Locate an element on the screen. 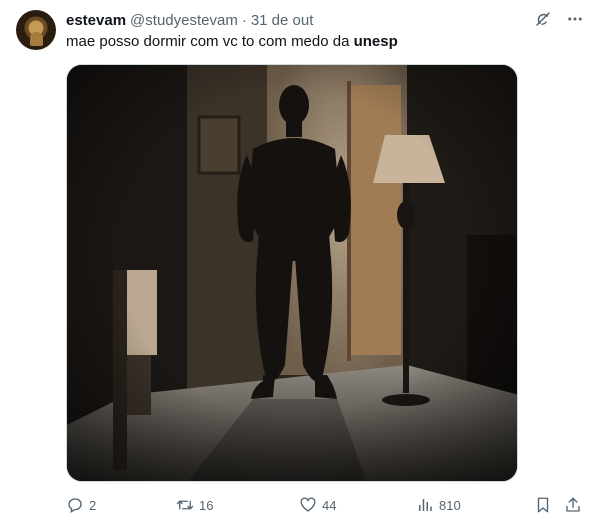 This screenshot has height=520, width=600. author-handle: @studyestevam is located at coordinates (184, 20).